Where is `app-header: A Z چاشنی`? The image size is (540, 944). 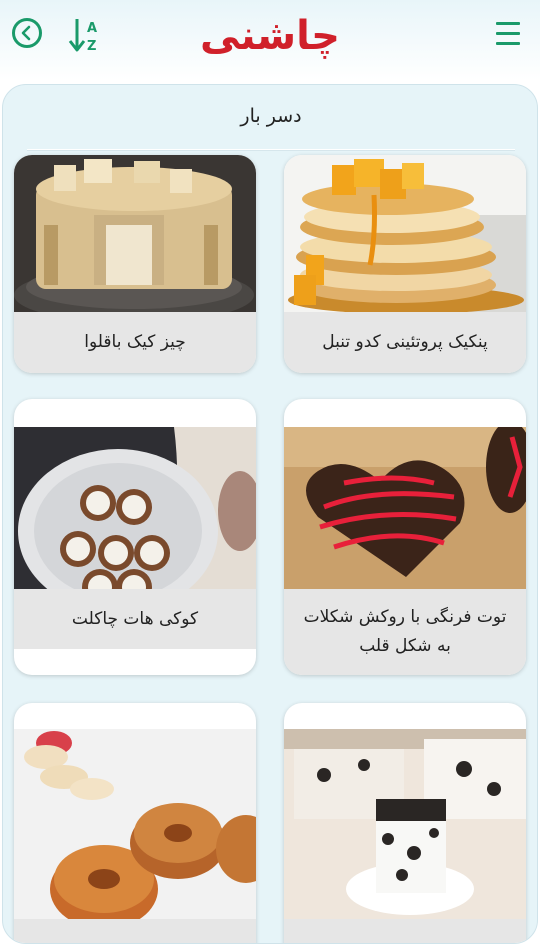
app-header: A Z چاشنی is located at coordinates (270, 40).